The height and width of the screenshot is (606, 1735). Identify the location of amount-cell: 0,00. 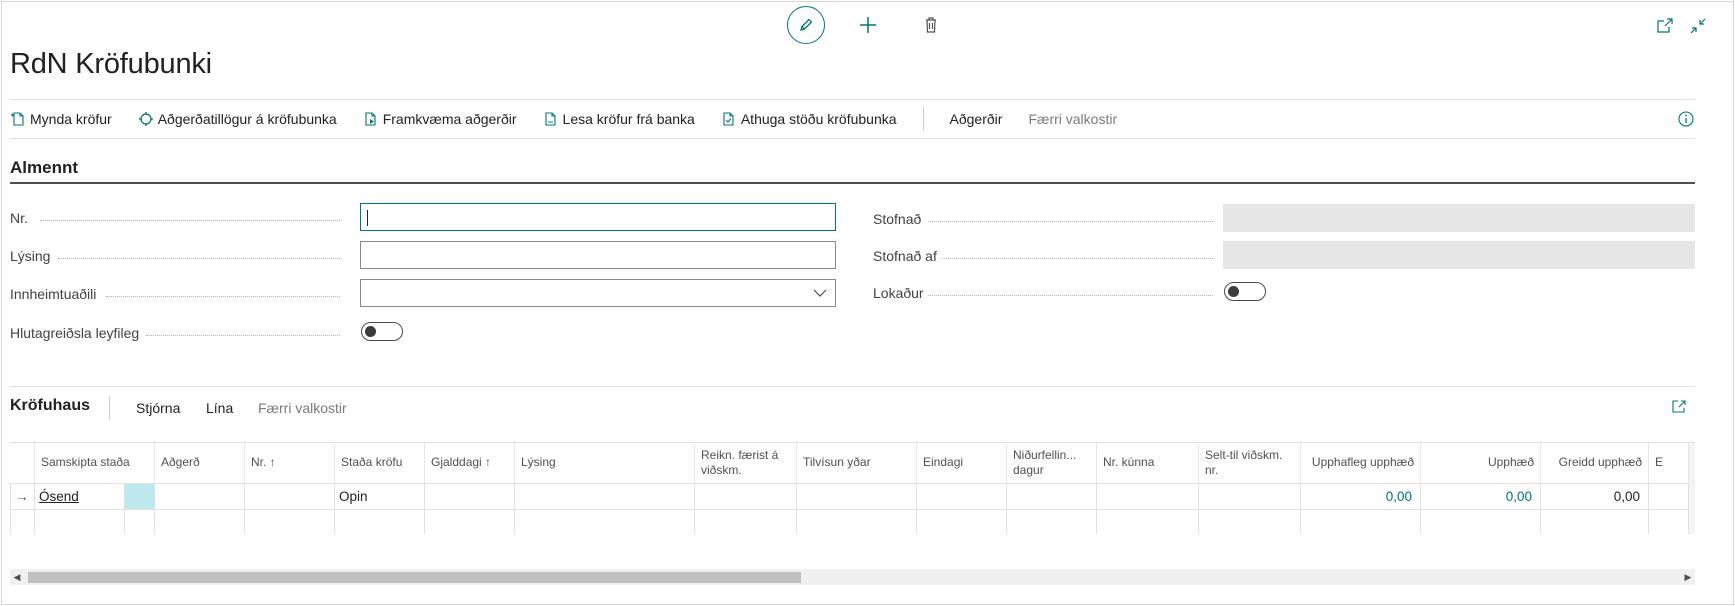
(1480, 496).